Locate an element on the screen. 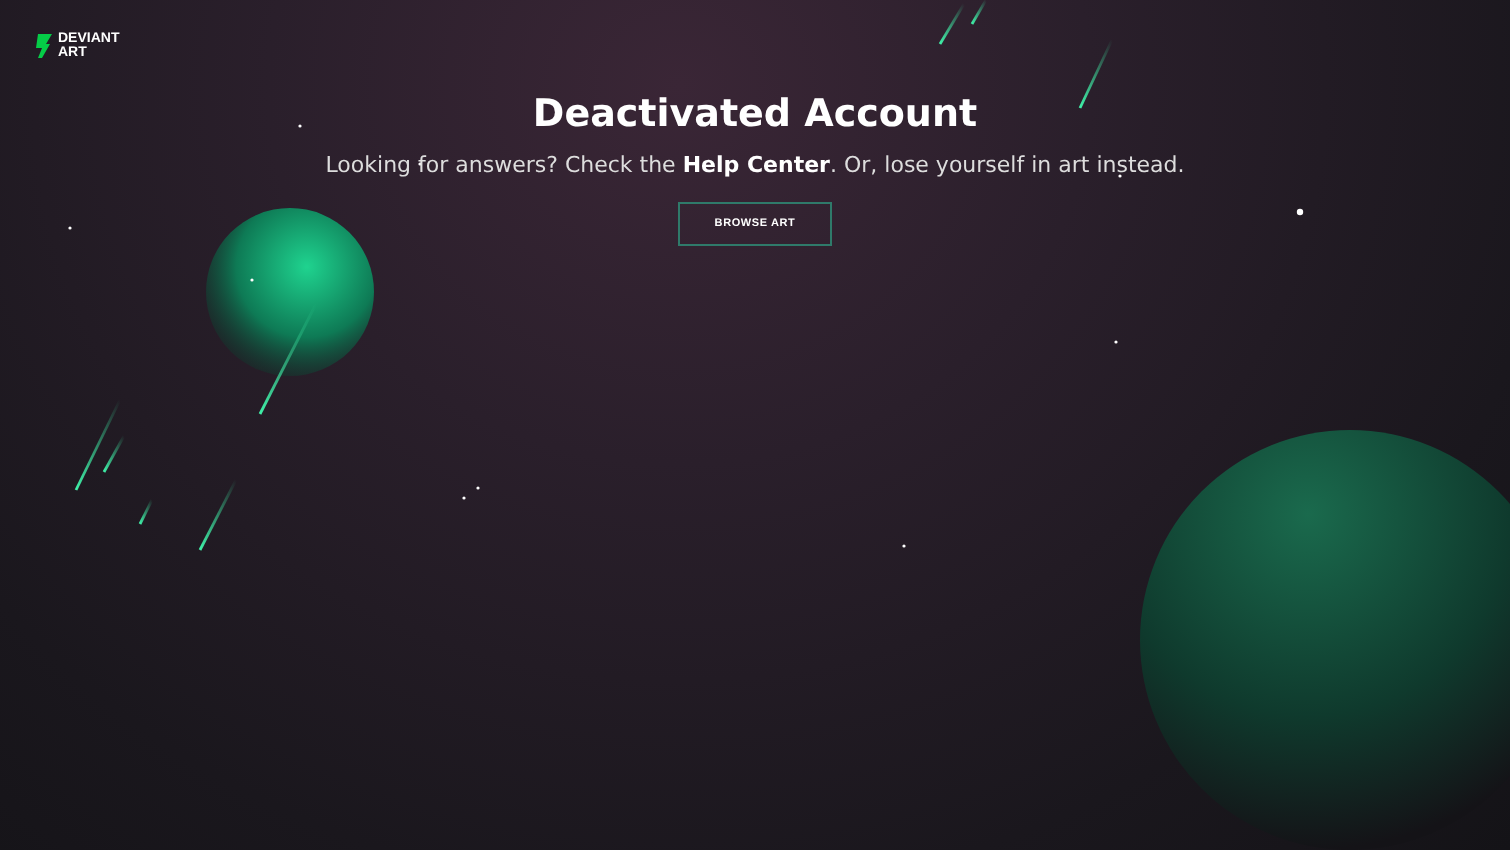 This screenshot has height=850, width=1510. help-center-link: Help Center is located at coordinates (756, 165).